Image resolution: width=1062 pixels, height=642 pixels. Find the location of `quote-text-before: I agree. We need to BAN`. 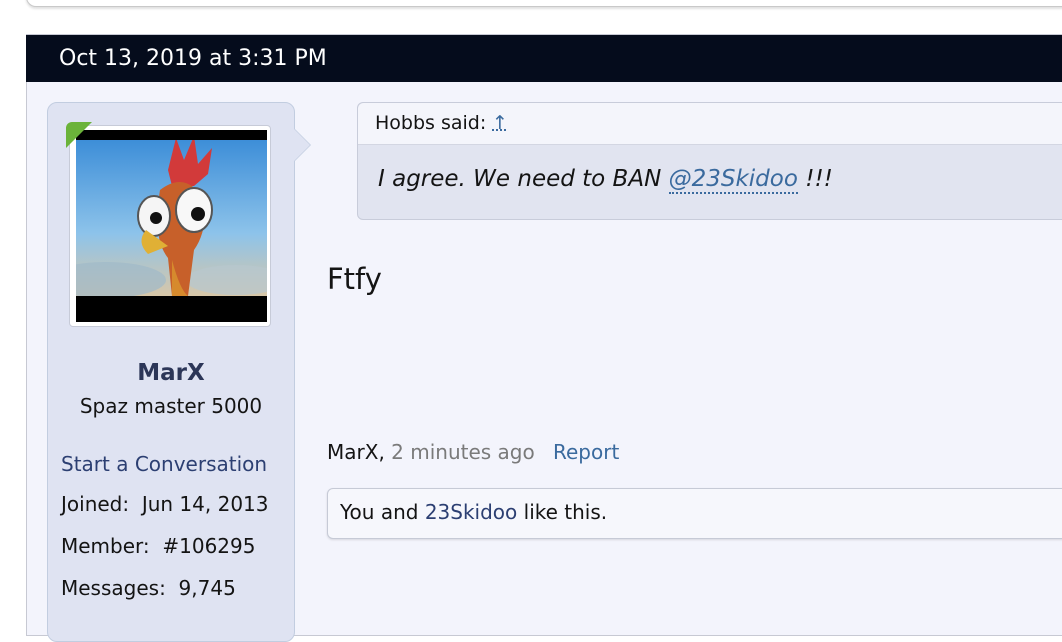

quote-text-before: I agree. We need to BAN is located at coordinates (523, 179).